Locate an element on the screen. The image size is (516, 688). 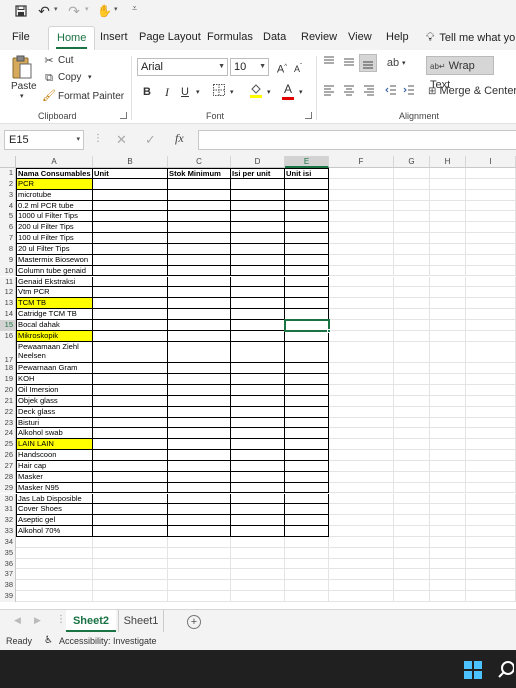
cell-e17 is located at coordinates (307, 352).